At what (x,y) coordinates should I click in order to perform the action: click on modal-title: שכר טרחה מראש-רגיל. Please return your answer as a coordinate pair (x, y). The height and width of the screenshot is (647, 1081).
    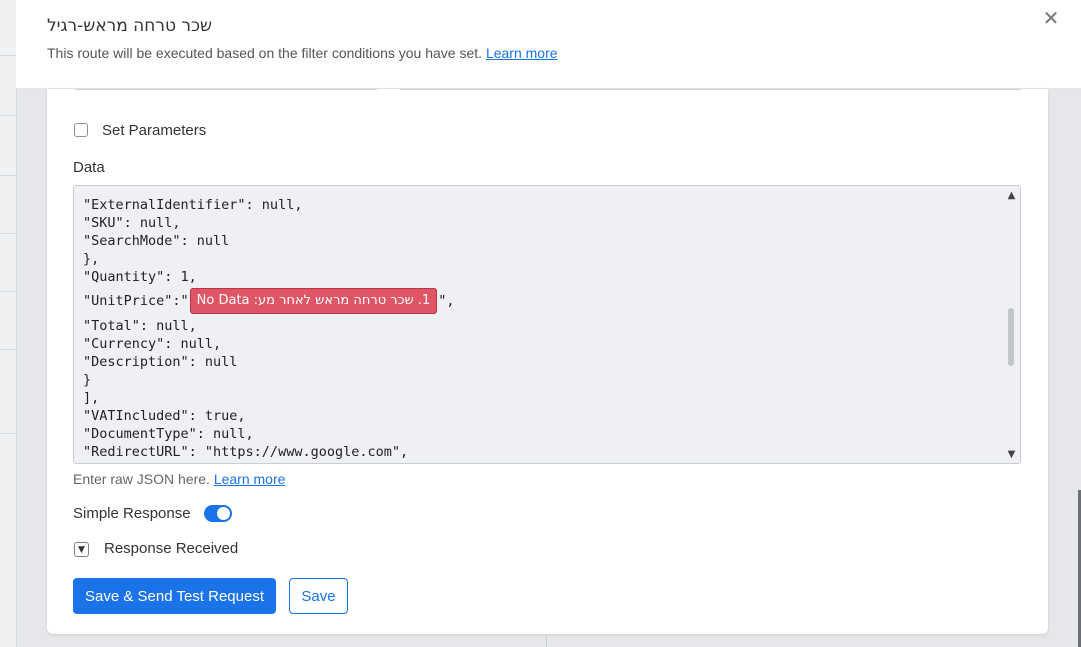
    Looking at the image, I should click on (130, 26).